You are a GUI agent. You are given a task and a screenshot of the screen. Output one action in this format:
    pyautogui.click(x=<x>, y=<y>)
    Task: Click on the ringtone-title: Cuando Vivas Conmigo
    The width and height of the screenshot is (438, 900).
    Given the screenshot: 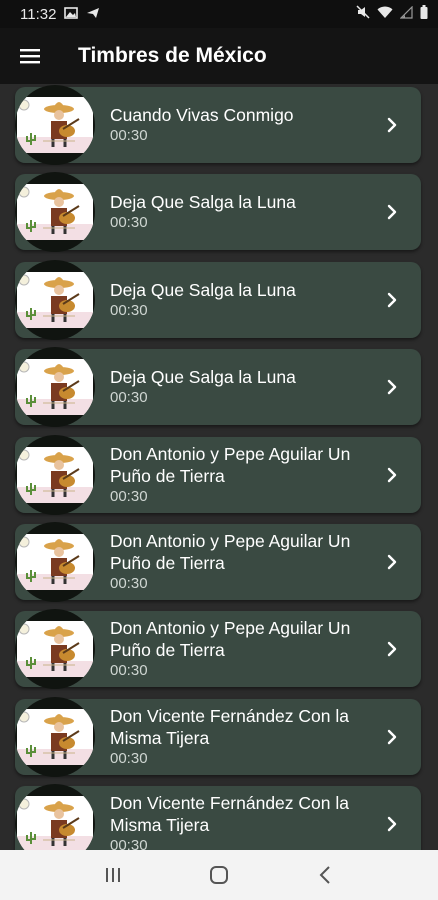 What is the action you would take?
    pyautogui.click(x=202, y=115)
    